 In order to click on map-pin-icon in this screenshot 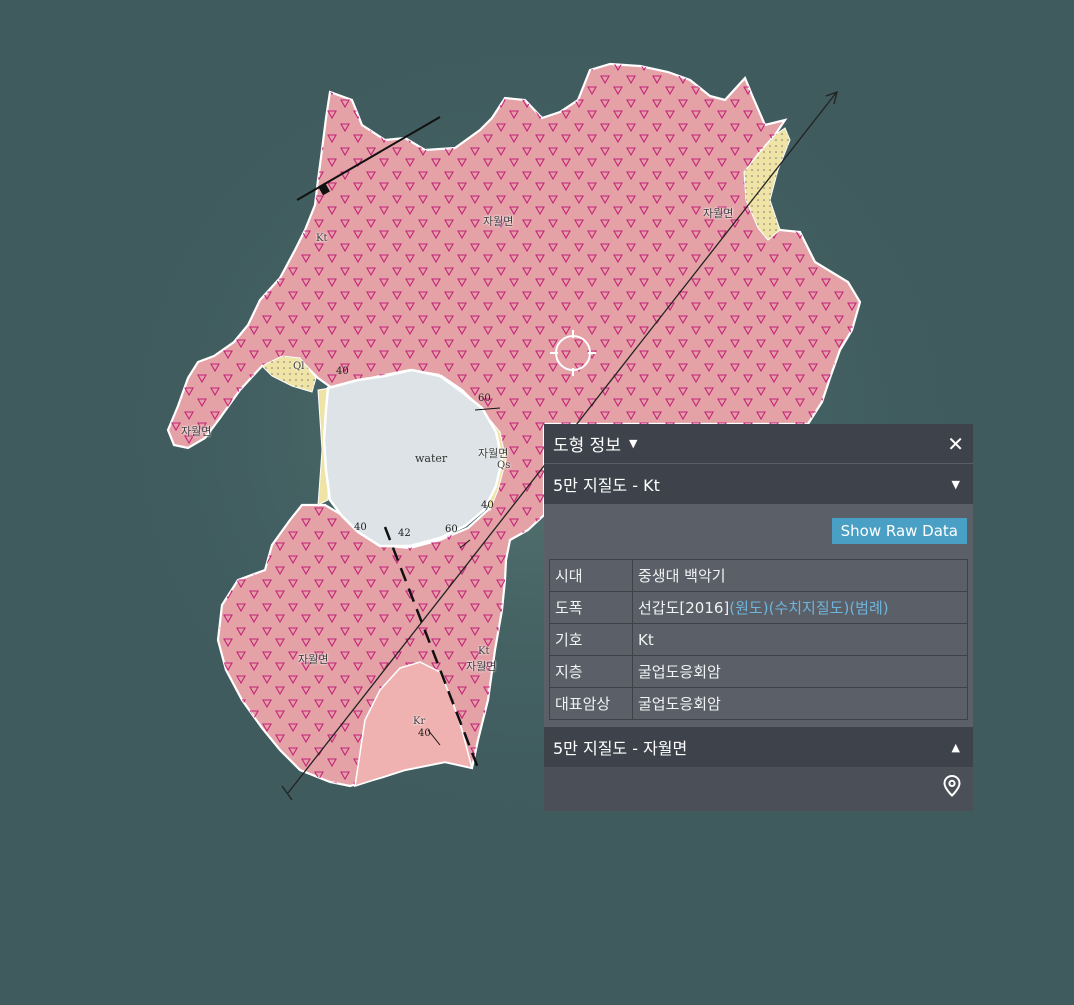, I will do `click(952, 786)`.